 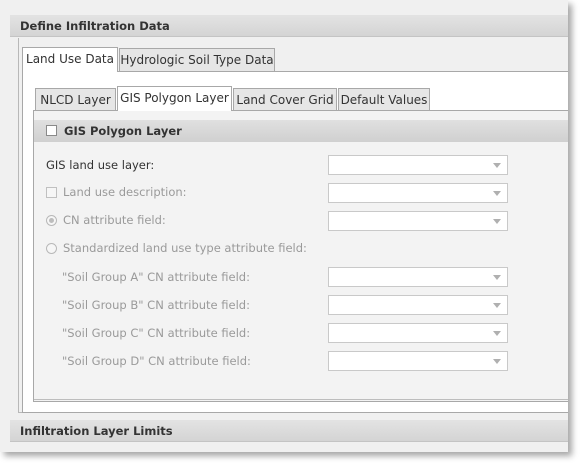 I want to click on tab-land-use-data: Land Use Data, so click(x=70, y=59).